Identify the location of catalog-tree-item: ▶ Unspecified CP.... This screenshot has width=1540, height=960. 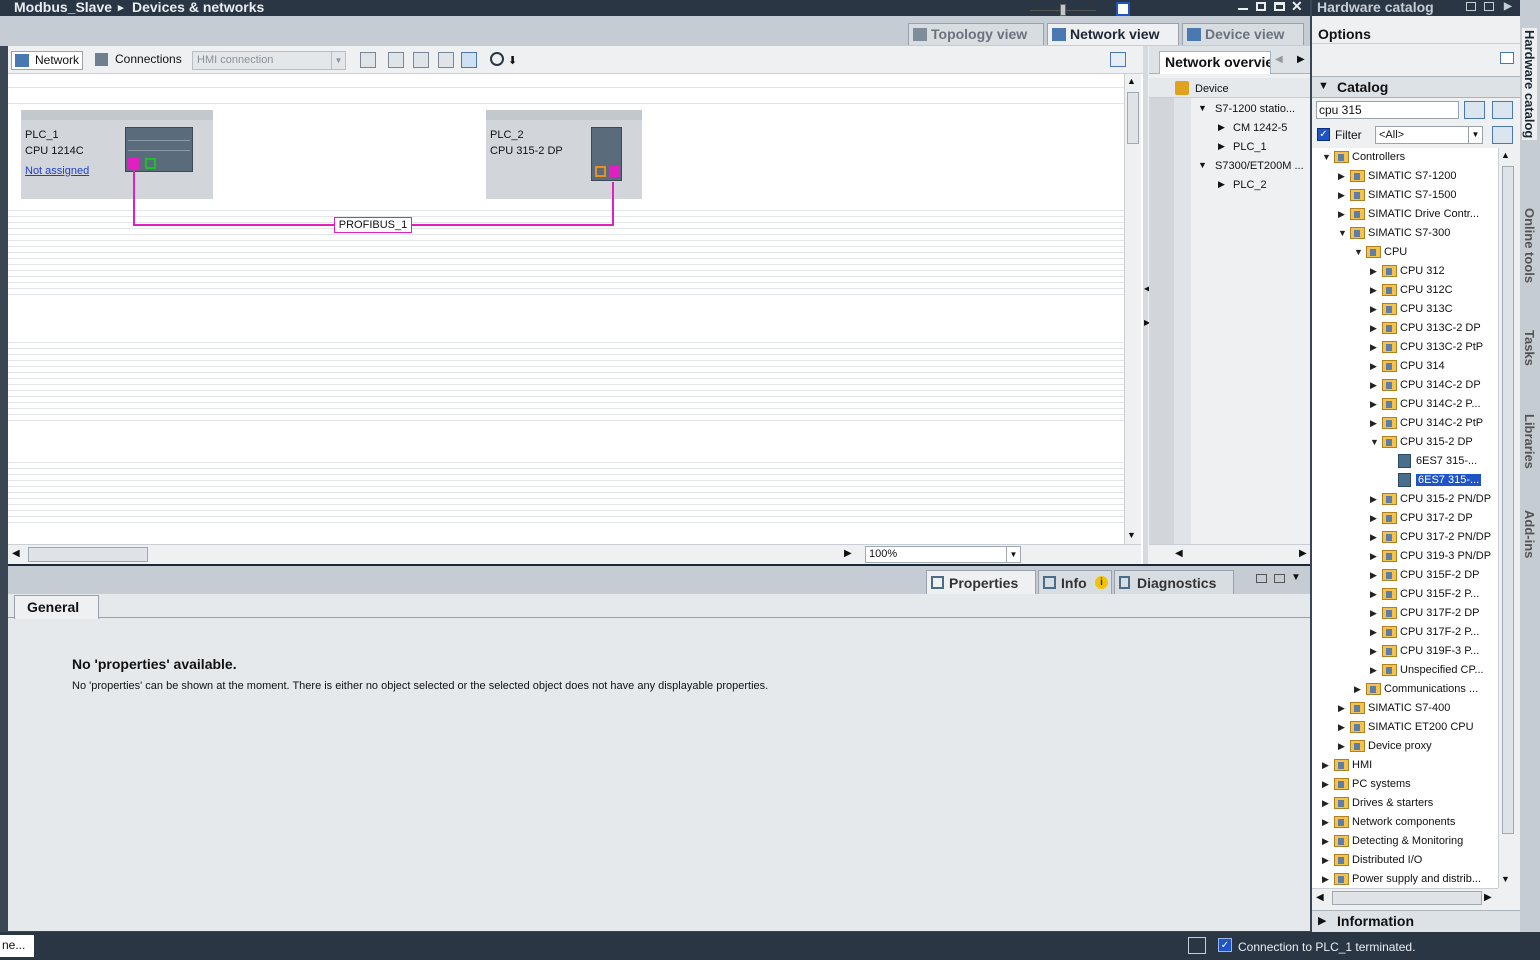
(1405, 670).